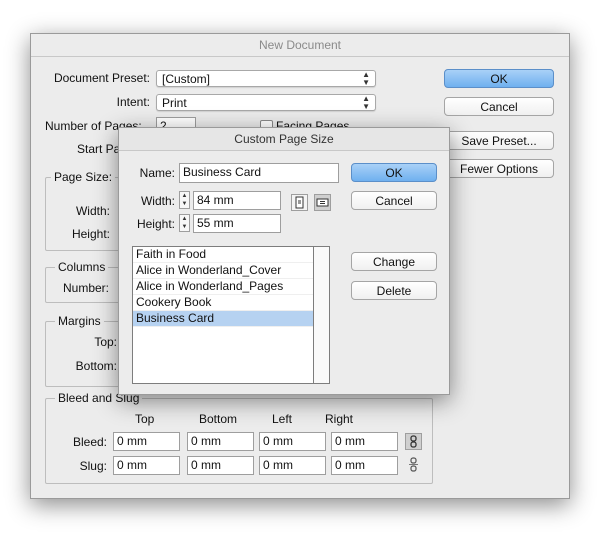 Image resolution: width=600 pixels, height=545 pixels. What do you see at coordinates (220, 441) in the screenshot?
I see `bleed-bottom-input: 0 mm` at bounding box center [220, 441].